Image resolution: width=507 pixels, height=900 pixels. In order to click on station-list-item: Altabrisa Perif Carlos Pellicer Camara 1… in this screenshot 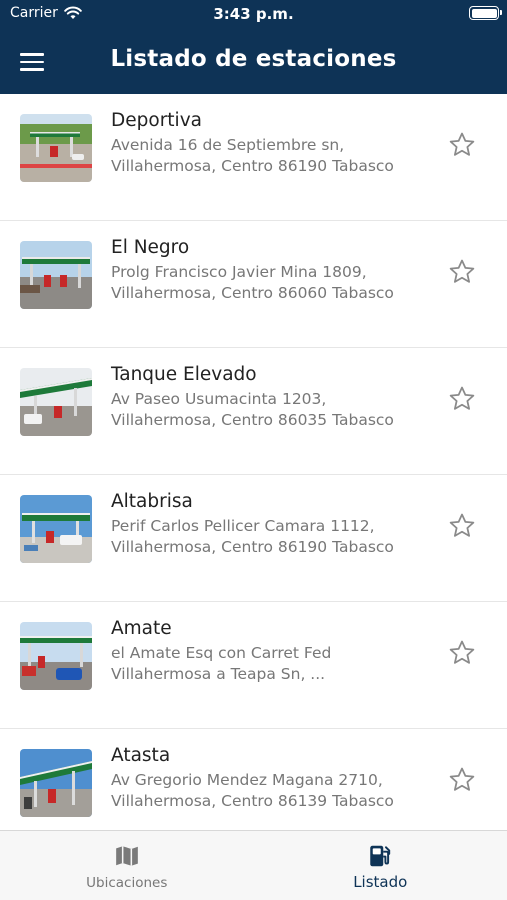, I will do `click(253, 538)`.